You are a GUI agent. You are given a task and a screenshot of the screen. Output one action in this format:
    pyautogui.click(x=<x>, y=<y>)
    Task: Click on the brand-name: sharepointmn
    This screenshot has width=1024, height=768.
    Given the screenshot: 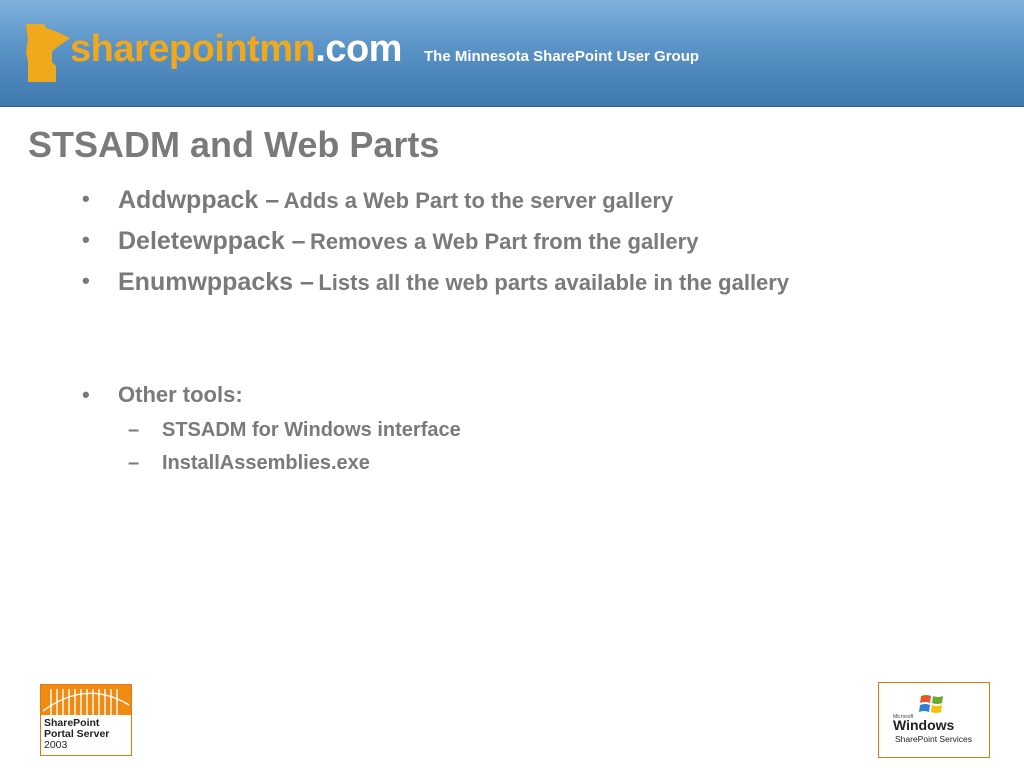 What is the action you would take?
    pyautogui.click(x=193, y=49)
    